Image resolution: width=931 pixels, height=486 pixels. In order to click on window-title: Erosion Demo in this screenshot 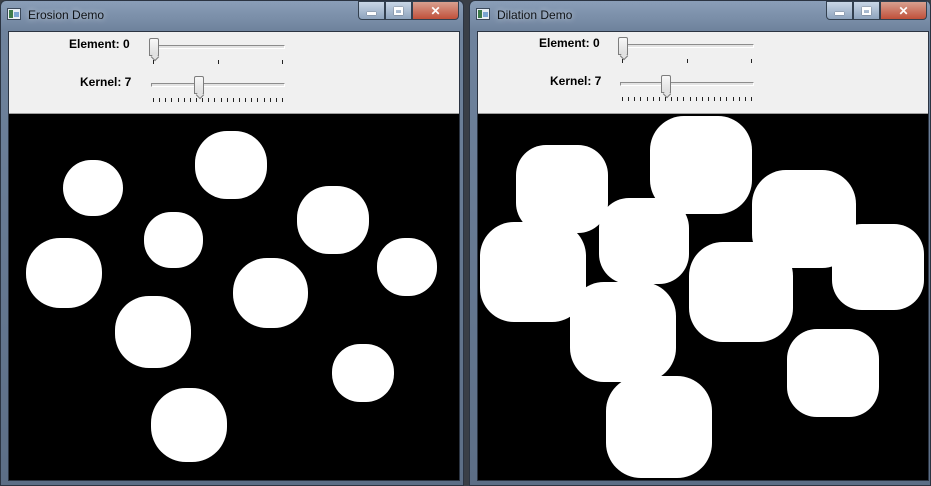, I will do `click(66, 15)`.